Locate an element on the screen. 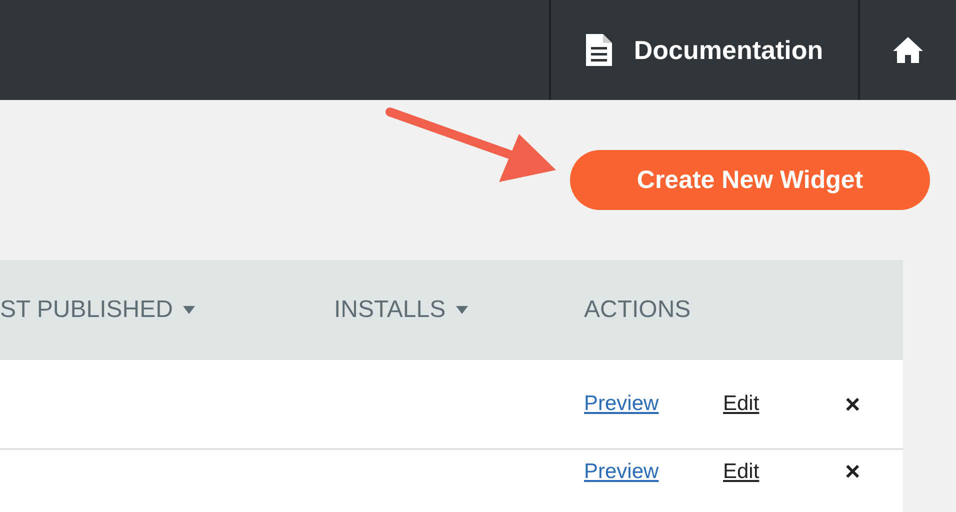  document-icon is located at coordinates (599, 50).